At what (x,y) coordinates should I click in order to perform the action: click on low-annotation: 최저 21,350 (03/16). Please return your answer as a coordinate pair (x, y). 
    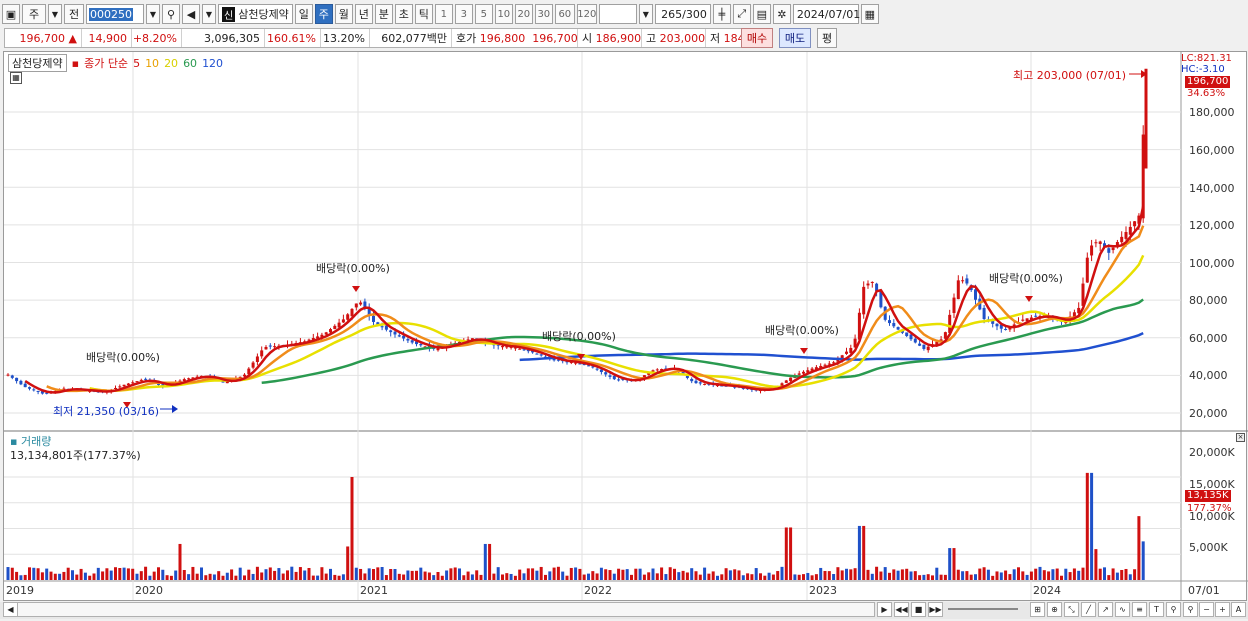
    Looking at the image, I should click on (106, 411).